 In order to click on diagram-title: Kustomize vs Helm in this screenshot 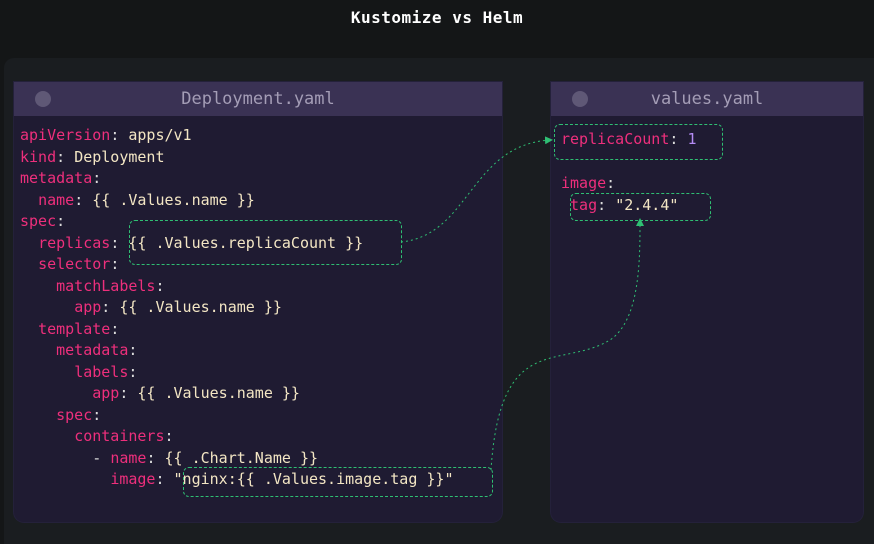, I will do `click(437, 17)`.